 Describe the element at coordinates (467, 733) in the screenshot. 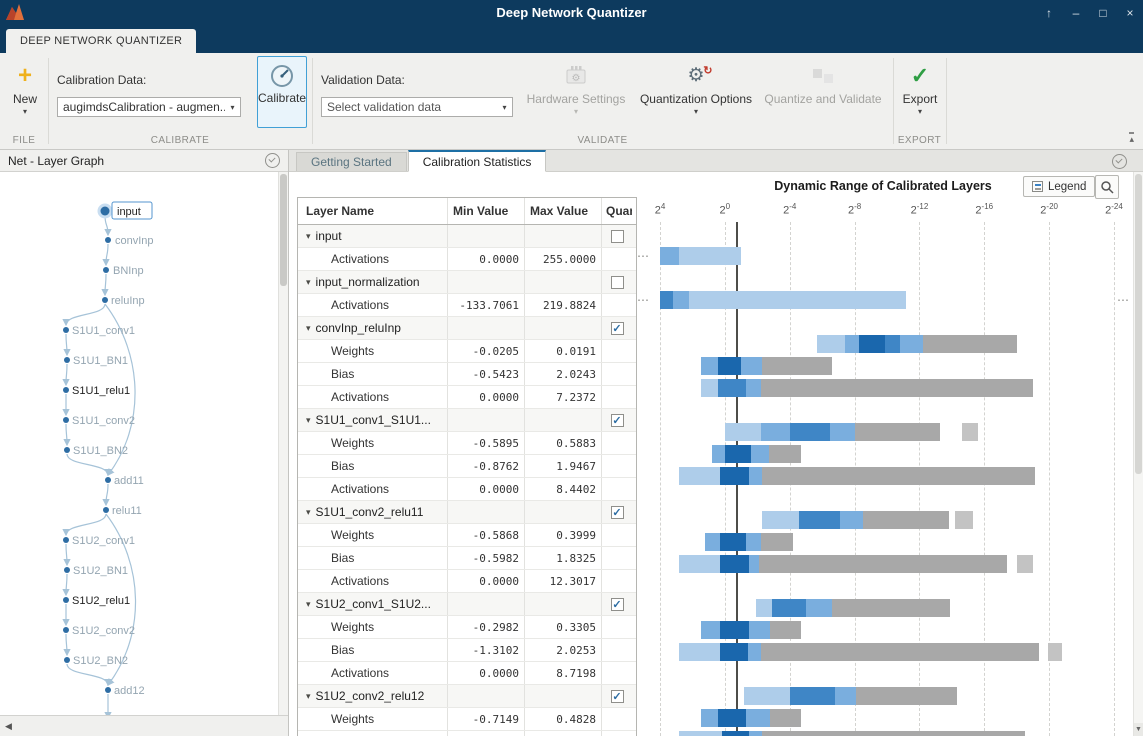

I see `table-row: Bias-0.84681.6346` at that location.